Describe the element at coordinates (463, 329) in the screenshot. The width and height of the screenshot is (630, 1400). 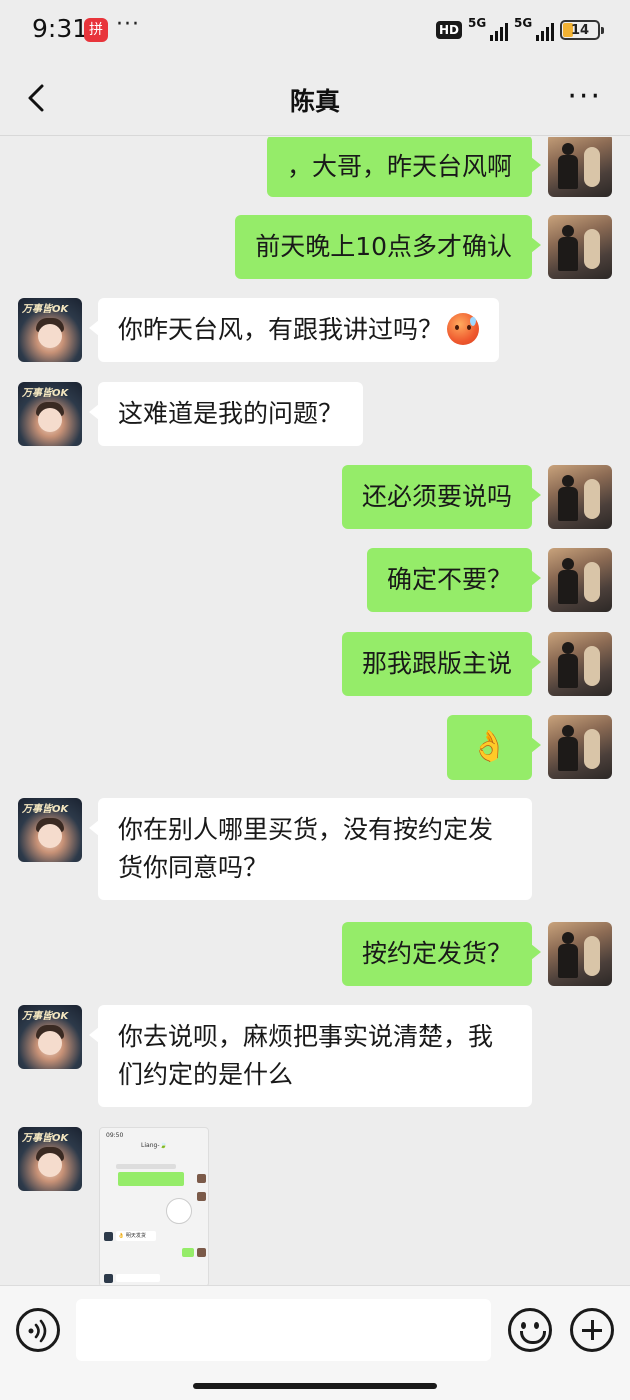
I see `sweat-face-emoji` at that location.